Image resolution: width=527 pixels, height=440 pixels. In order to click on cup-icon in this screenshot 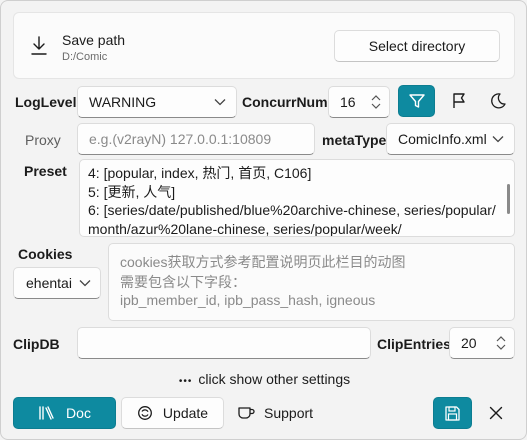, I will do `click(246, 413)`.